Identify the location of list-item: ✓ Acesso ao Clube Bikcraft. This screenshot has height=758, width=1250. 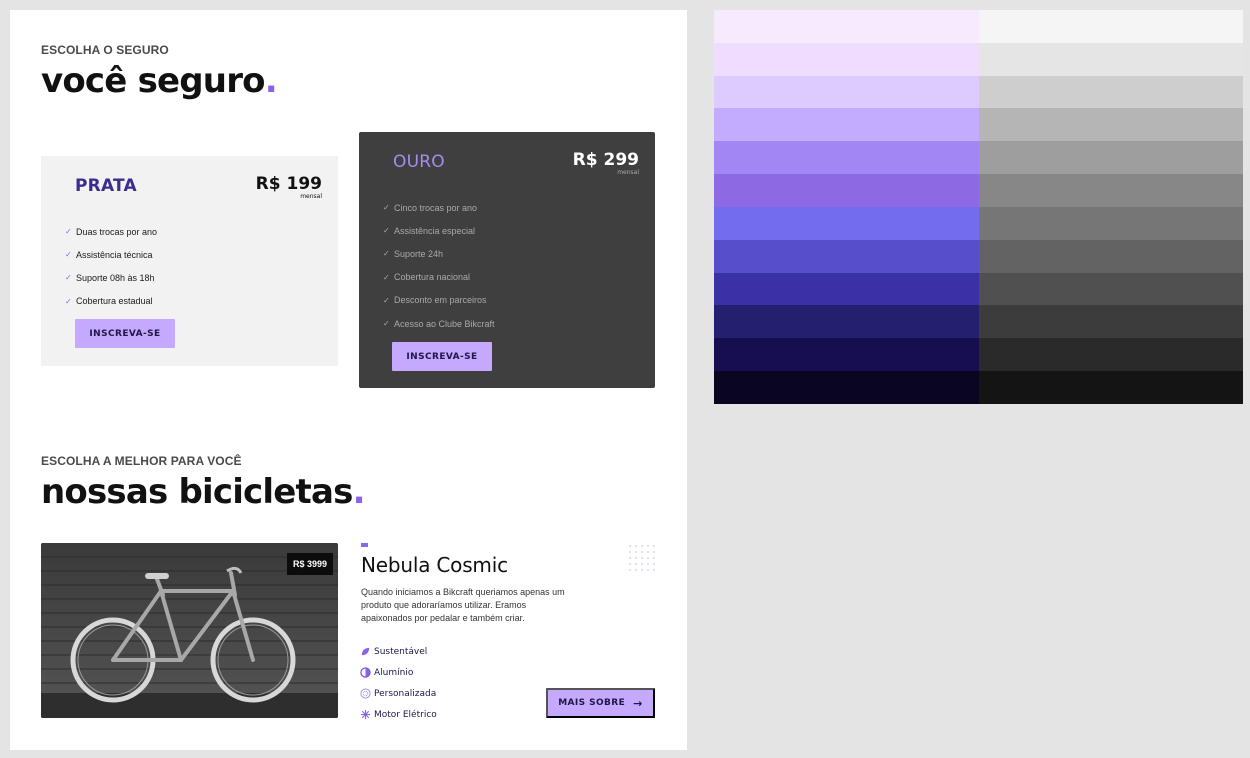
(439, 323).